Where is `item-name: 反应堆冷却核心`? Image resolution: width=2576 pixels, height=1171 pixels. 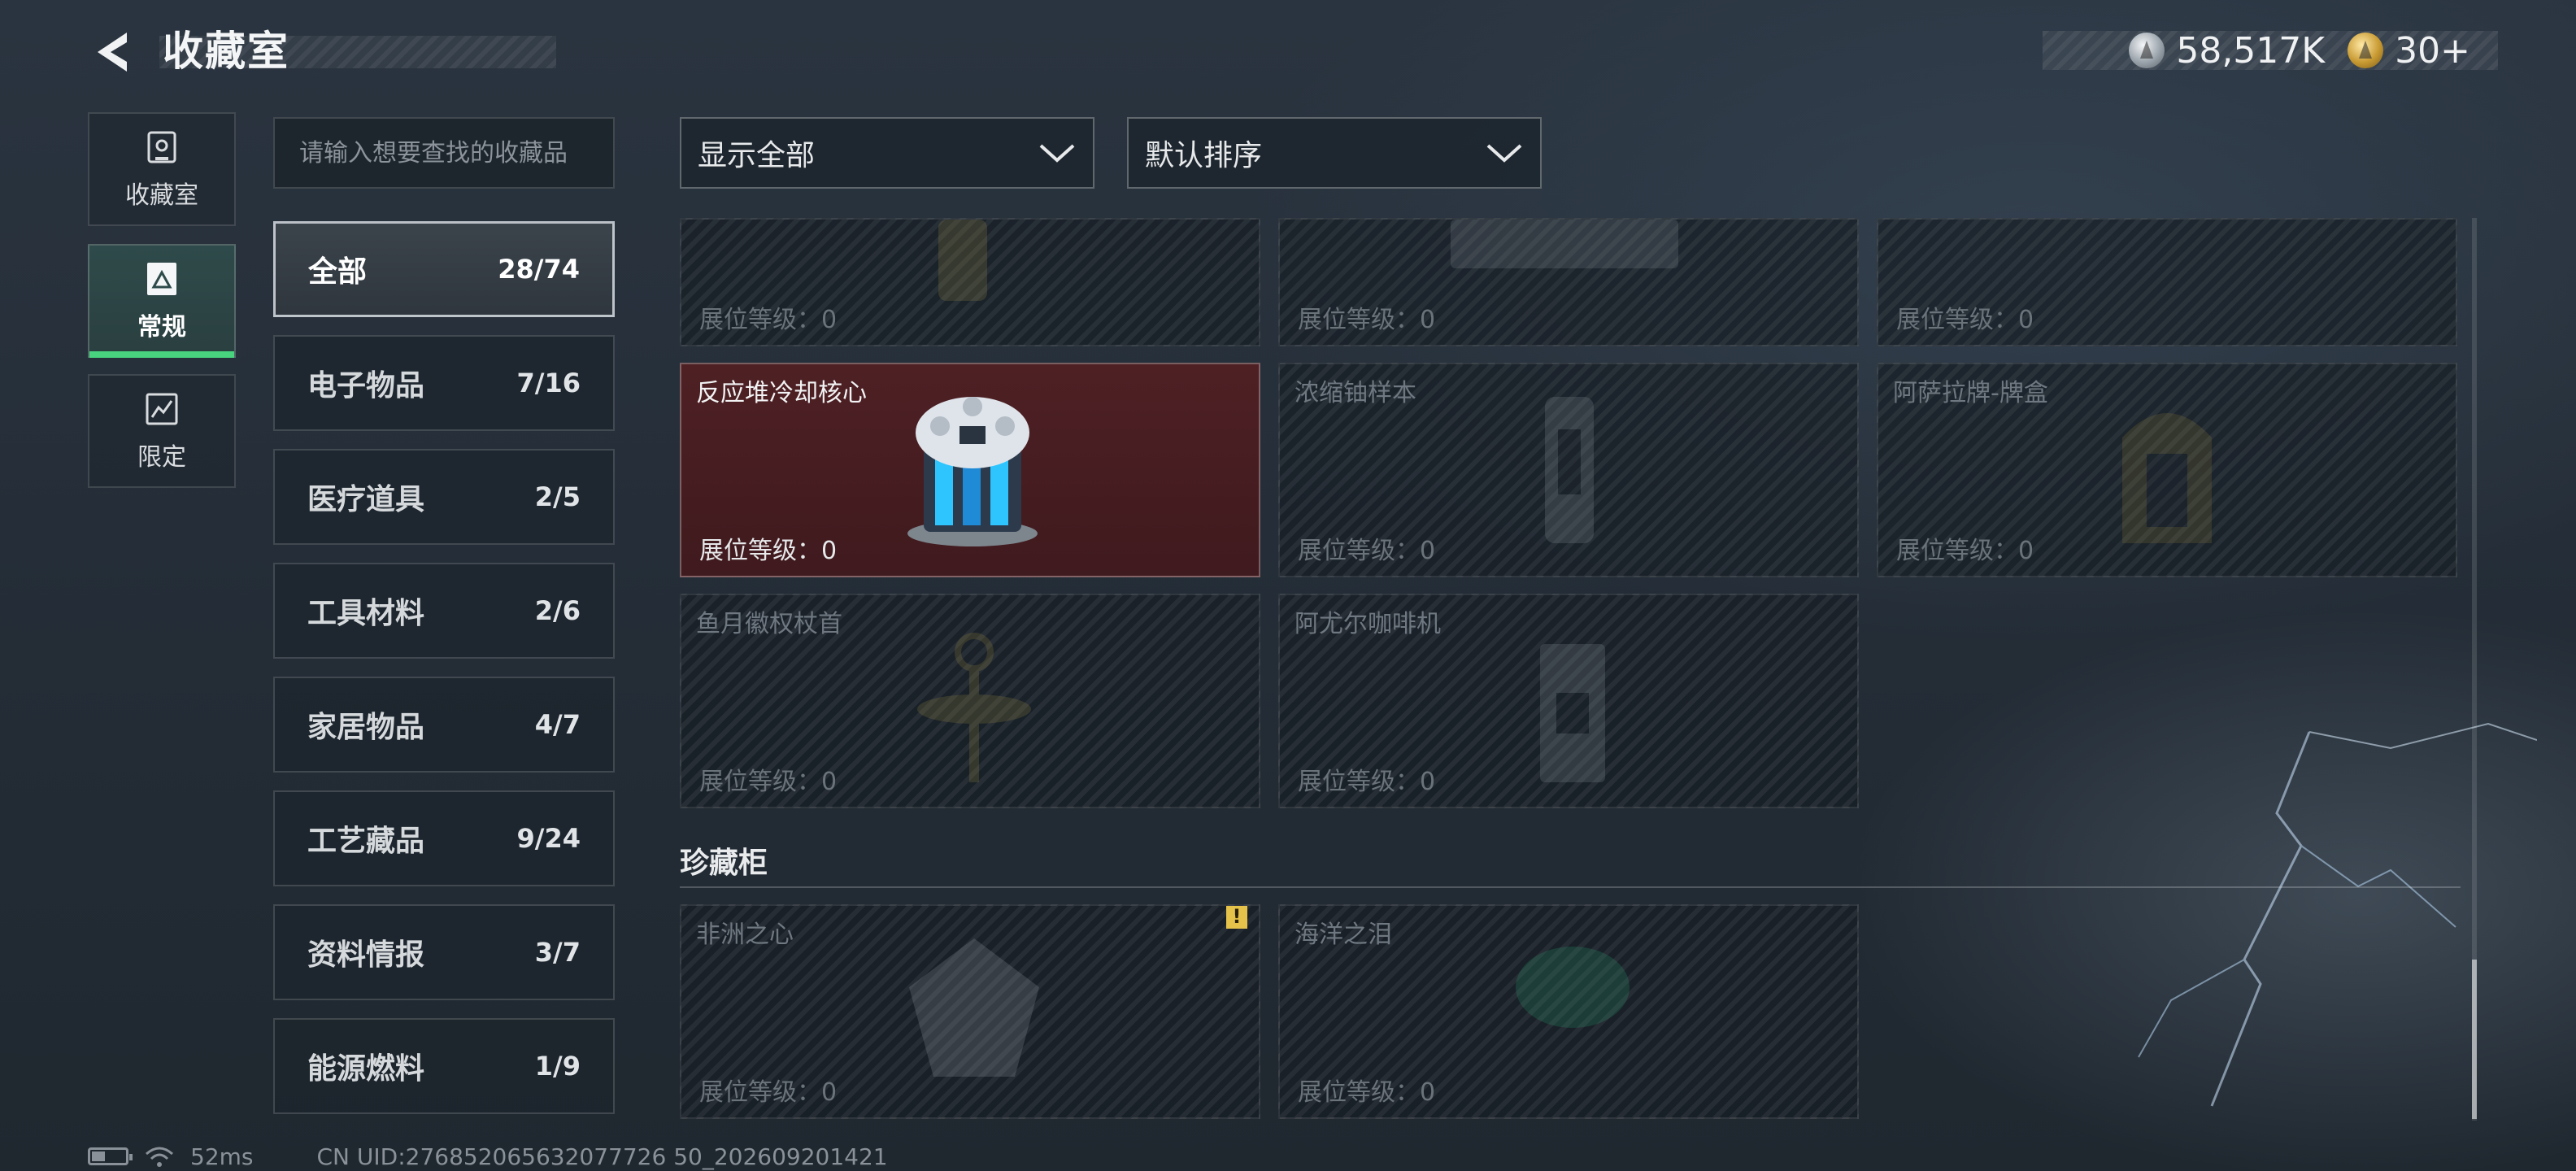
item-name: 反应堆冷却核心 is located at coordinates (781, 393).